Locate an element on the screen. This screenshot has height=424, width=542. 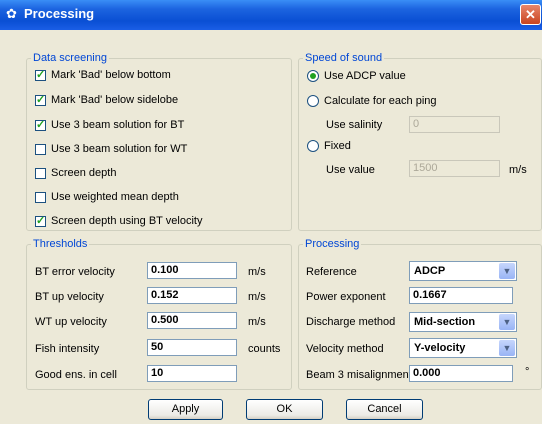
use-adcp-radio is located at coordinates (313, 76).